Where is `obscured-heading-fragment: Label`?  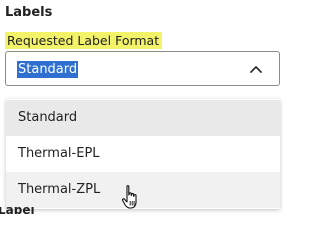 obscured-heading-fragment: Label is located at coordinates (17, 212).